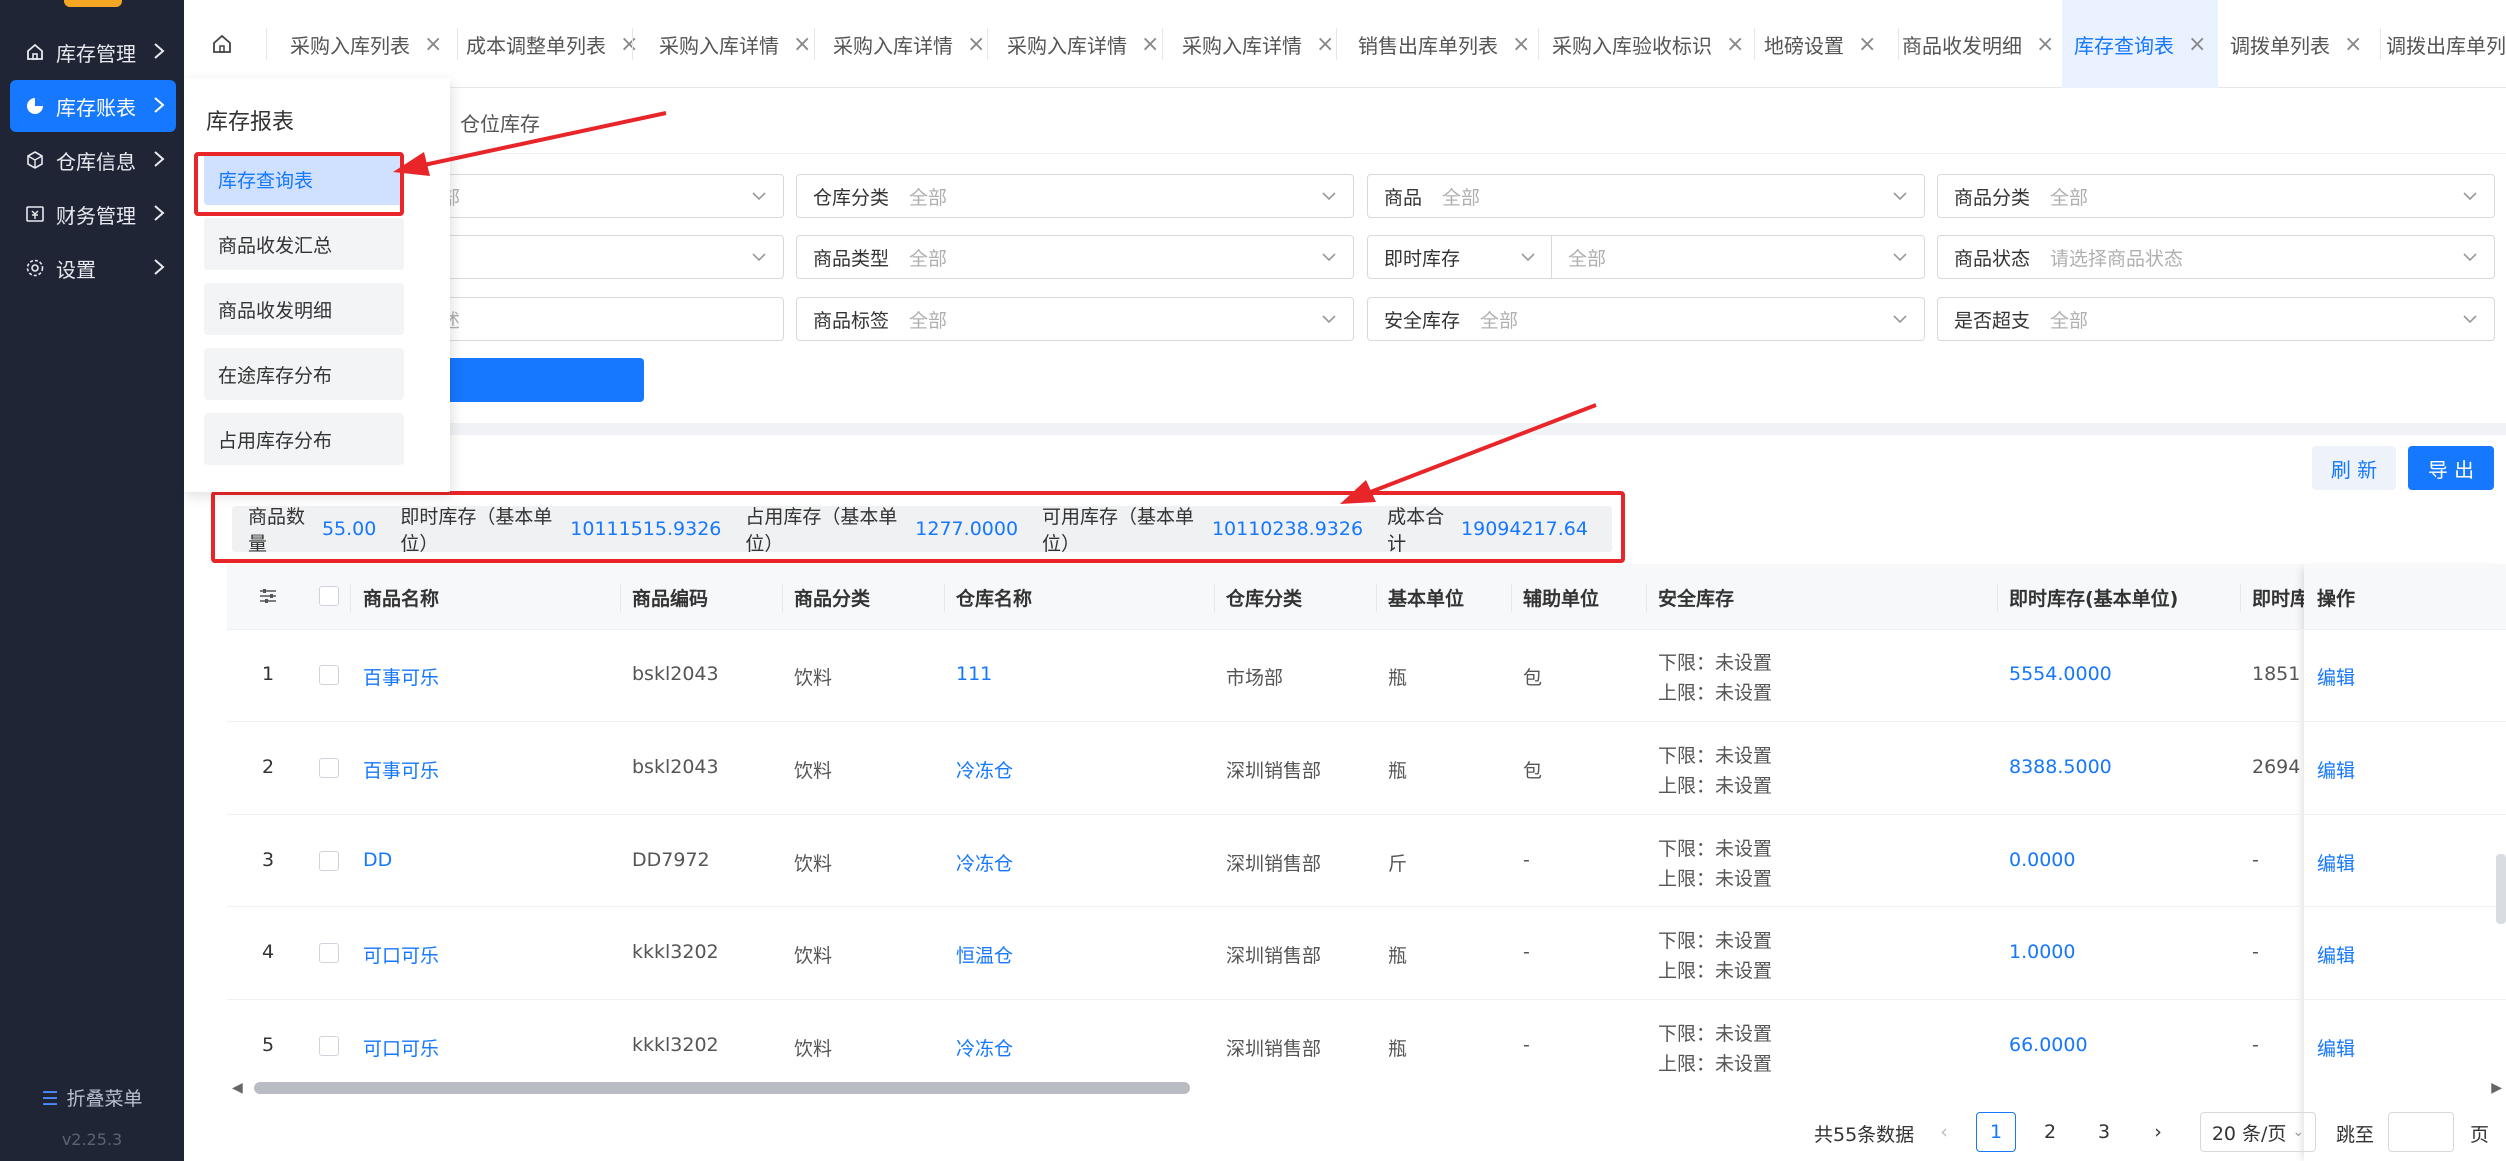 Image resolution: width=2506 pixels, height=1161 pixels. I want to click on tab-purchase-inbound-list: 采购入库列表 ×, so click(366, 44).